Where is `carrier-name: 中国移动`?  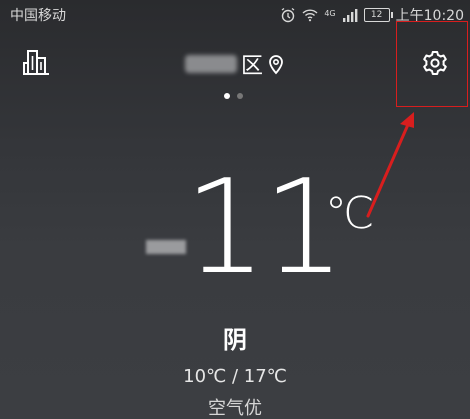
carrier-name: 中国移动 is located at coordinates (38, 16).